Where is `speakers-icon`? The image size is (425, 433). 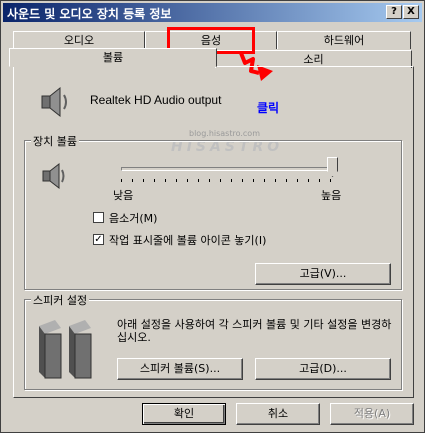
speakers-icon is located at coordinates (65, 349).